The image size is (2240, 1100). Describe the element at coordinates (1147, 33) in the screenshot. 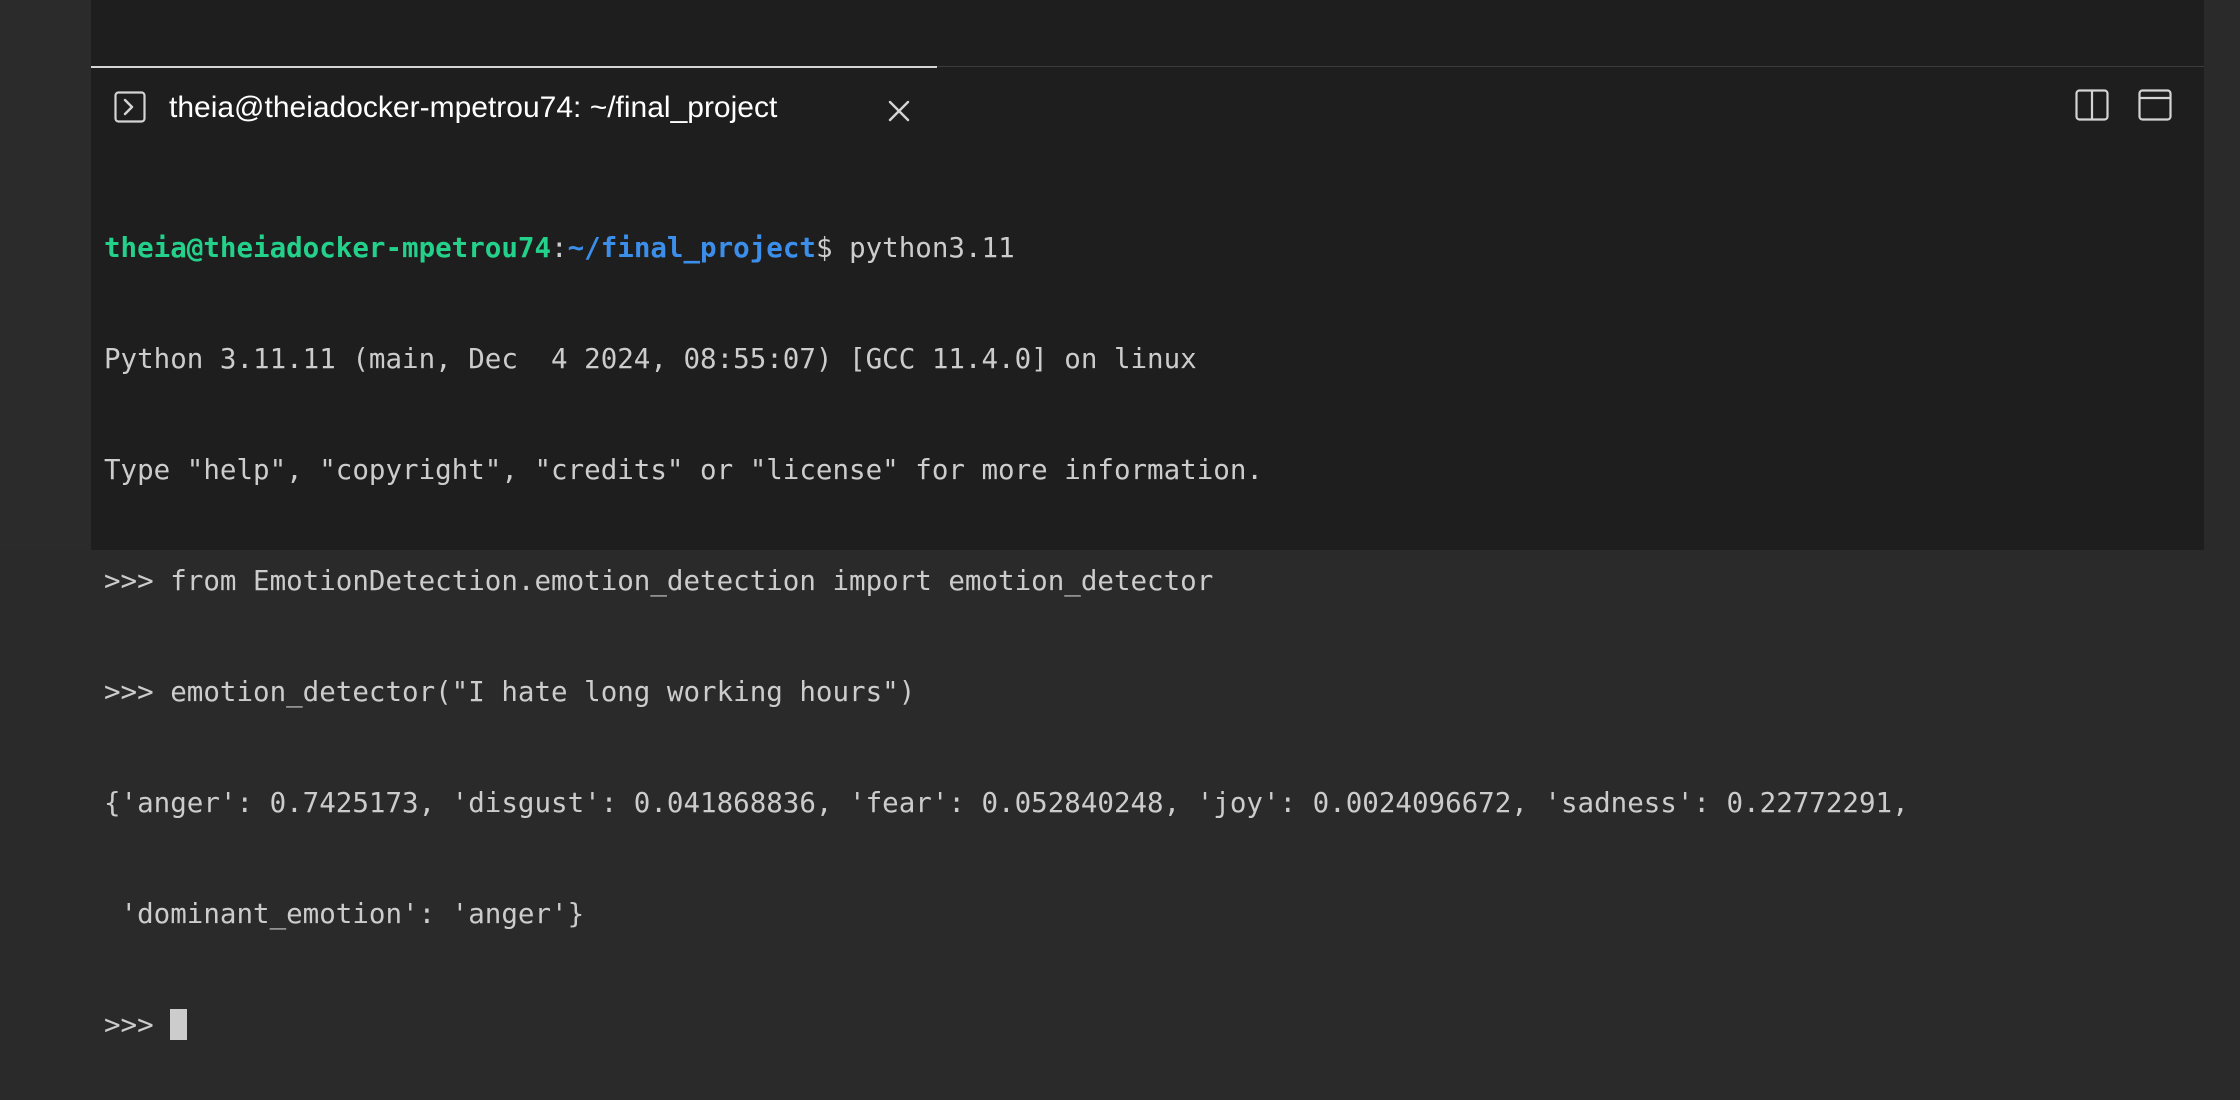

I see `editor-area` at that location.